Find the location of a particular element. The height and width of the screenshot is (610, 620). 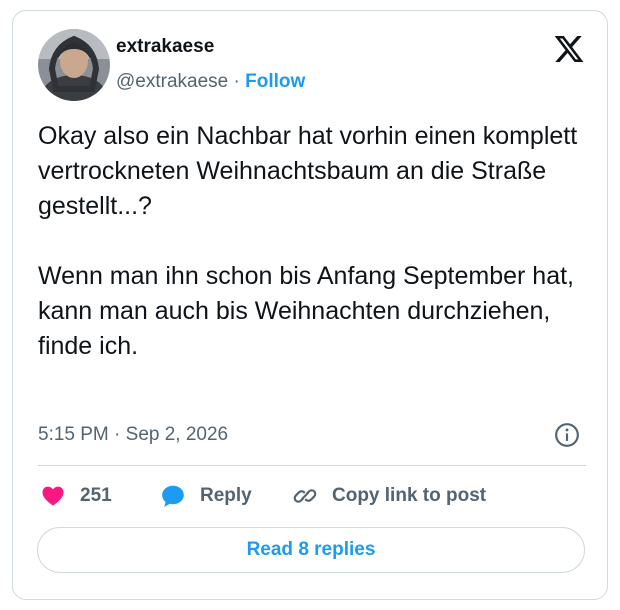

timestamp: 5:15 PM · Sep 2, 2026 is located at coordinates (133, 435).